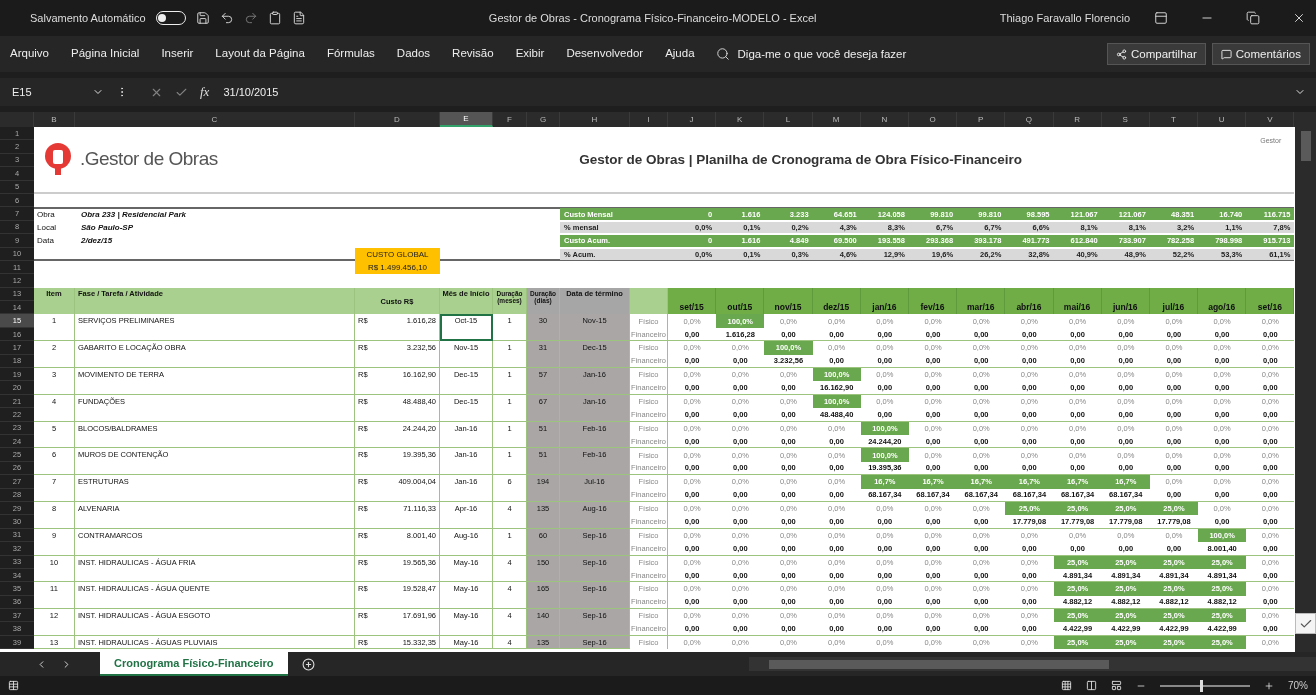 Image resolution: width=1316 pixels, height=695 pixels. What do you see at coordinates (107, 227) in the screenshot?
I see `info-value: São Paulo-SP` at bounding box center [107, 227].